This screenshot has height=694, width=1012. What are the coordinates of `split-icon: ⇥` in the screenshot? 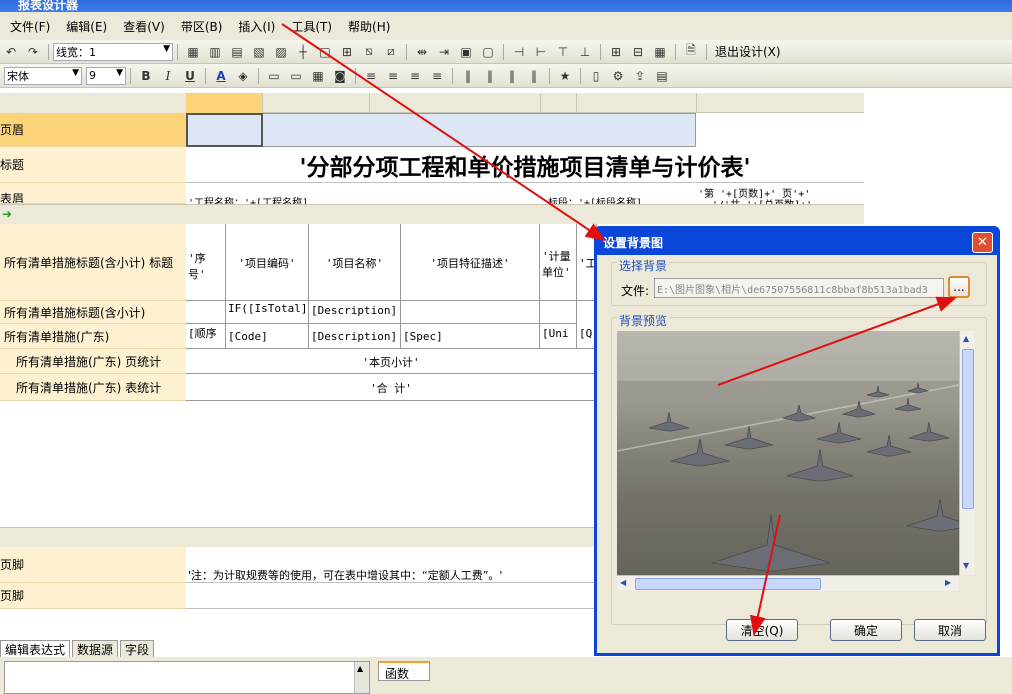 It's located at (444, 52).